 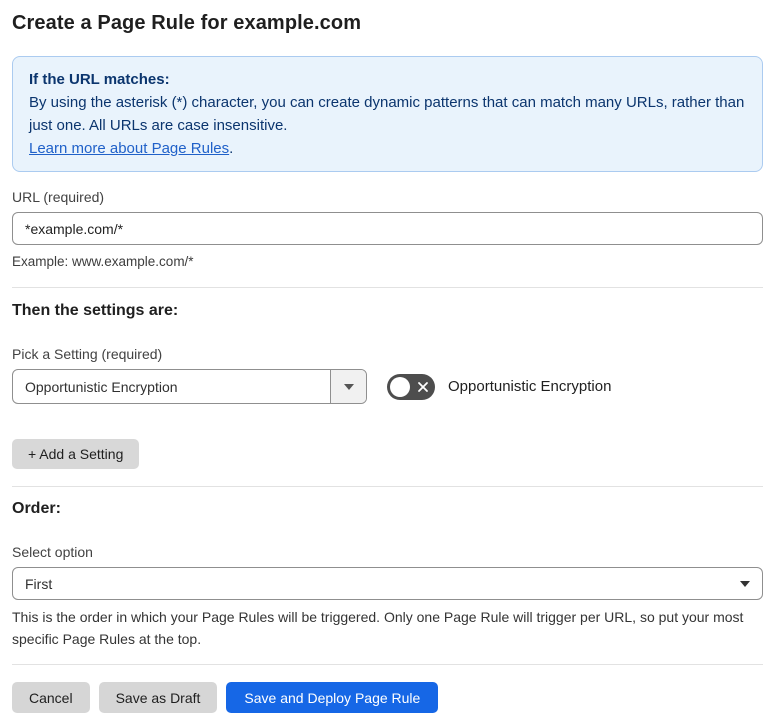 I want to click on setting-select: Opportunistic Encryption, so click(x=189, y=386).